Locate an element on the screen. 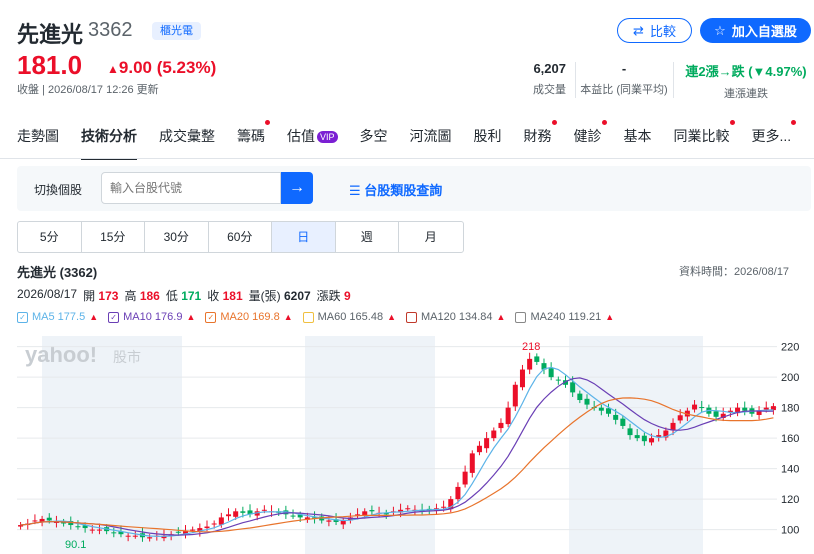 This screenshot has width=814, height=554. compare-icon: ⇄ is located at coordinates (638, 30).